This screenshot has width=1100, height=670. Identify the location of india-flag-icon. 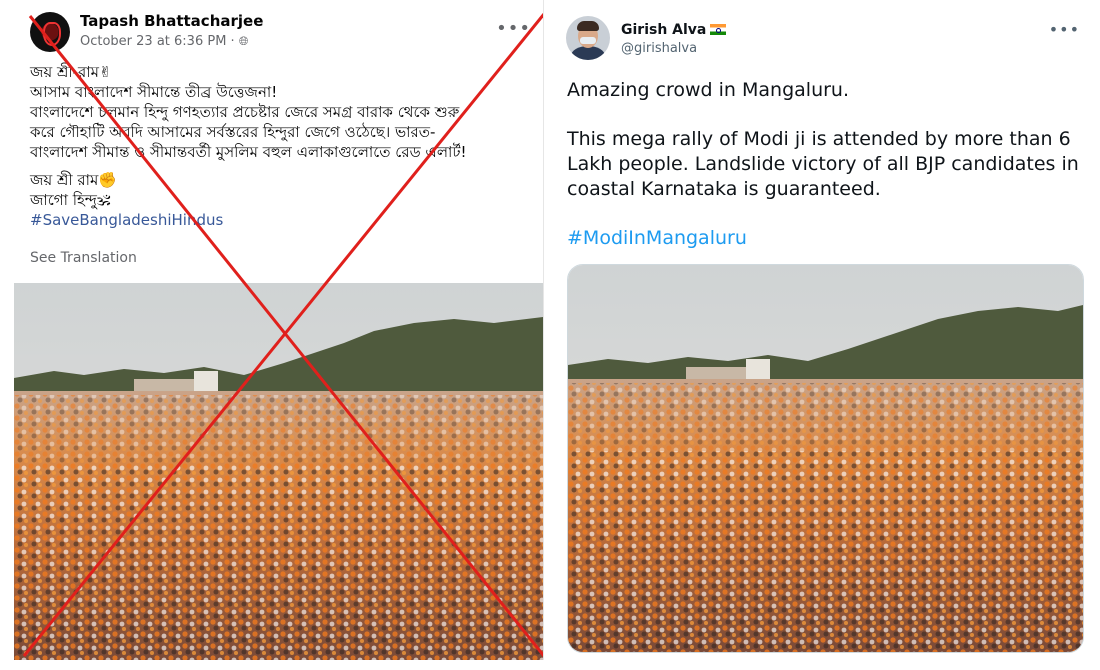
(718, 29).